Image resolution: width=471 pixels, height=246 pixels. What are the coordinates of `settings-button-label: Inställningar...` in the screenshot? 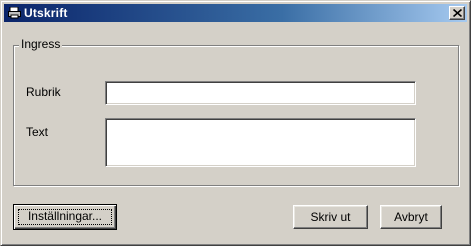 It's located at (65, 216).